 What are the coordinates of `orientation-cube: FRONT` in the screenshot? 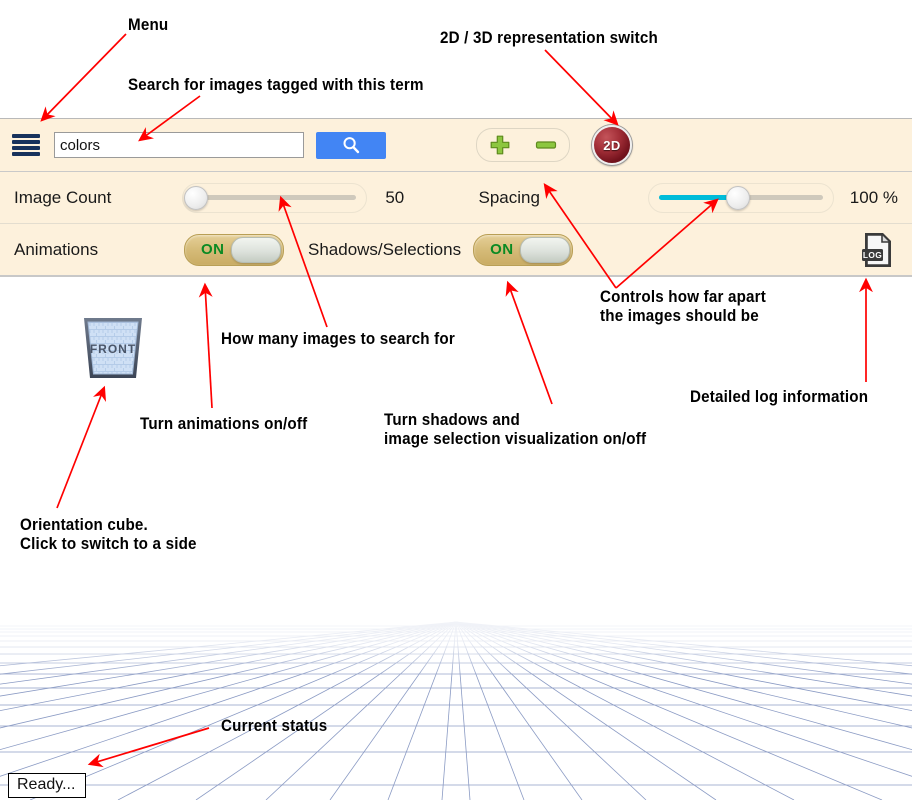 It's located at (113, 348).